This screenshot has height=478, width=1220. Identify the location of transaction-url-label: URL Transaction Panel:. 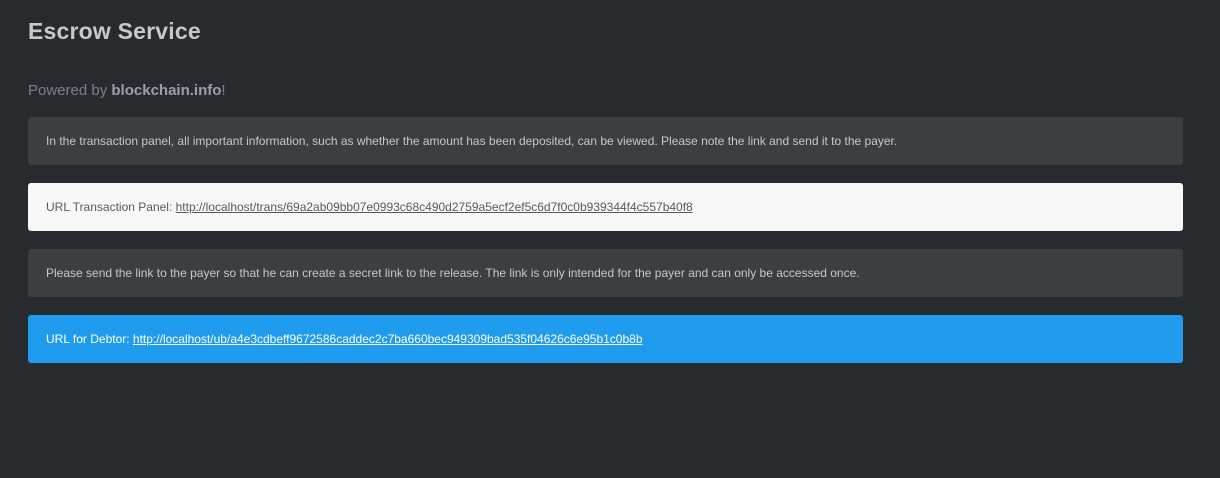
(111, 207).